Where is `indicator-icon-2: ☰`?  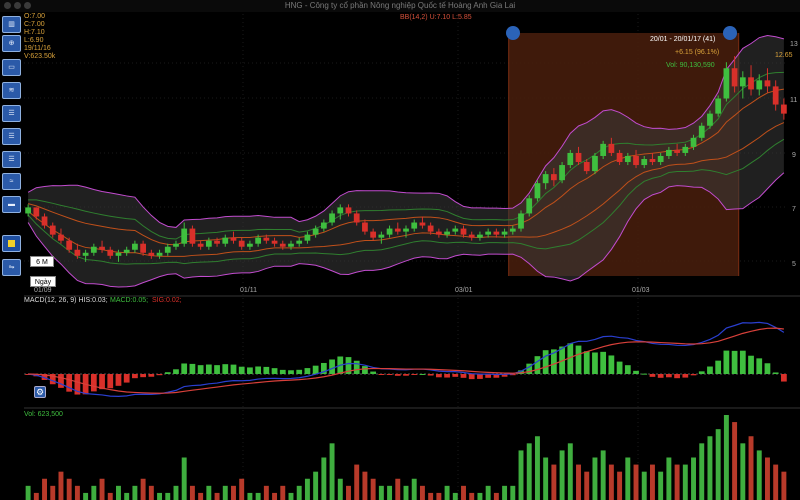 indicator-icon-2: ☰ is located at coordinates (11, 113).